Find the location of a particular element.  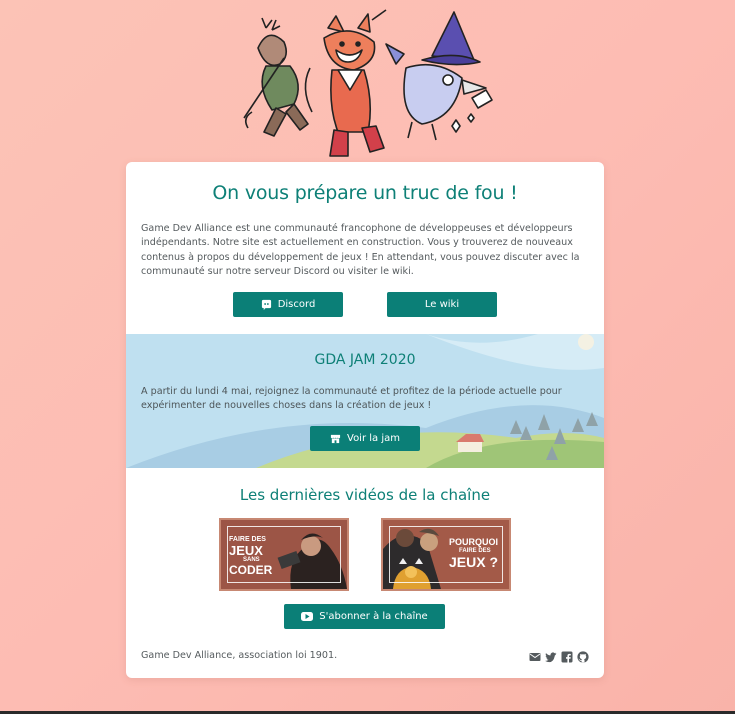

mail-icon is located at coordinates (535, 657).